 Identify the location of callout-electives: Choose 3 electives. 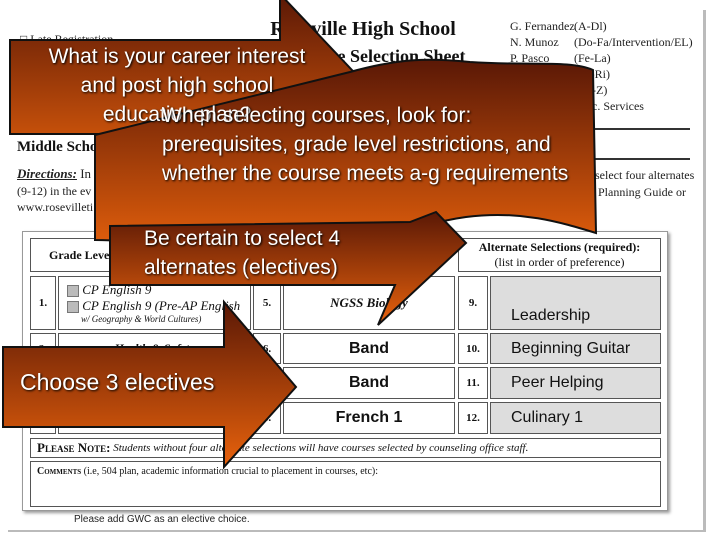
(117, 382).